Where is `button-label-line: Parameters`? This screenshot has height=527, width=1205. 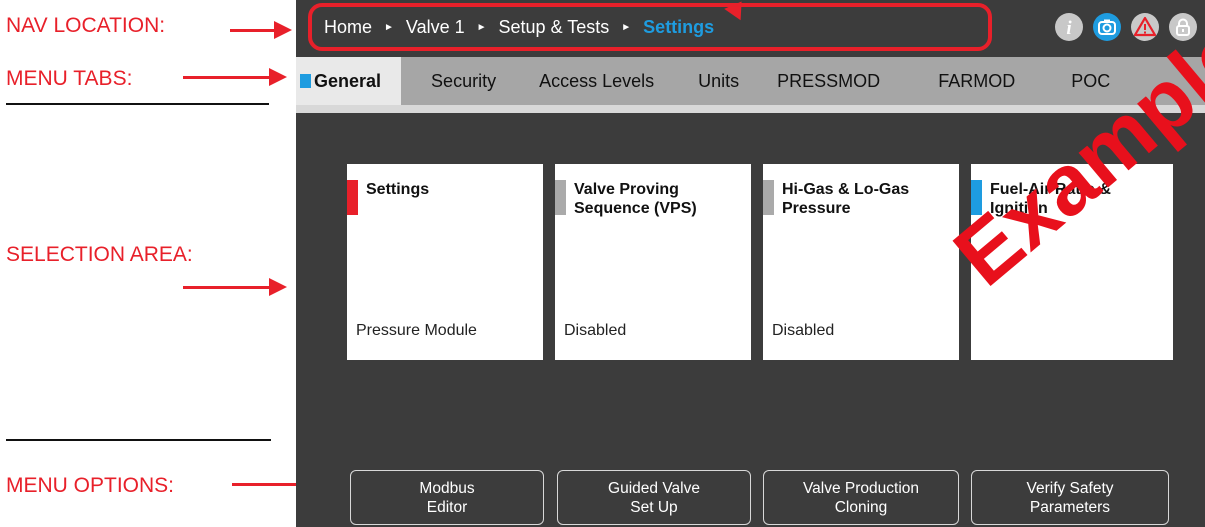 button-label-line: Parameters is located at coordinates (1070, 507).